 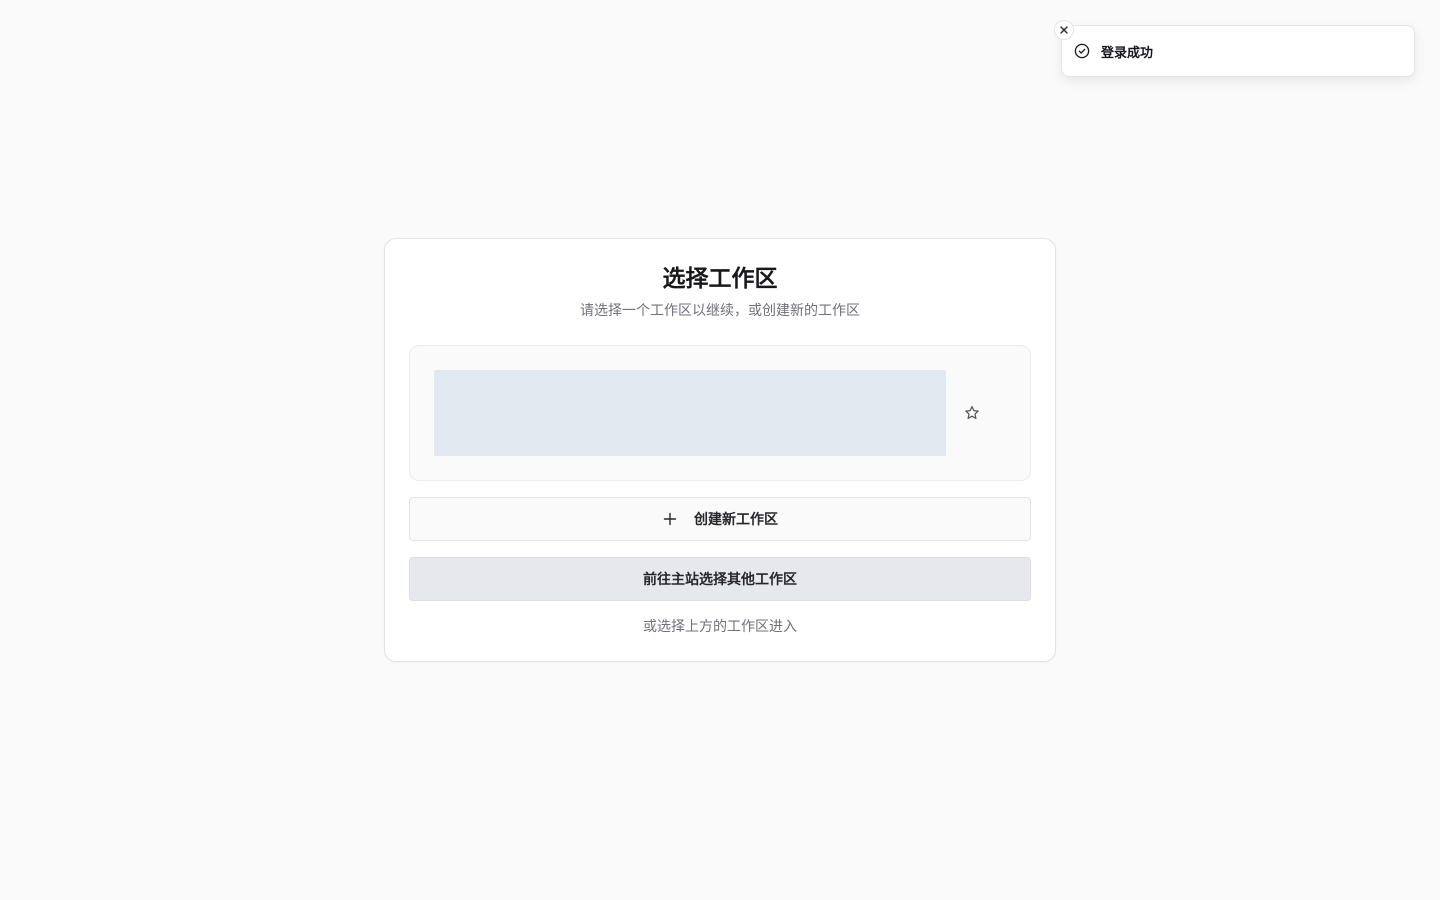 What do you see at coordinates (736, 520) in the screenshot?
I see `create-workspace-label: 创建新工作区` at bounding box center [736, 520].